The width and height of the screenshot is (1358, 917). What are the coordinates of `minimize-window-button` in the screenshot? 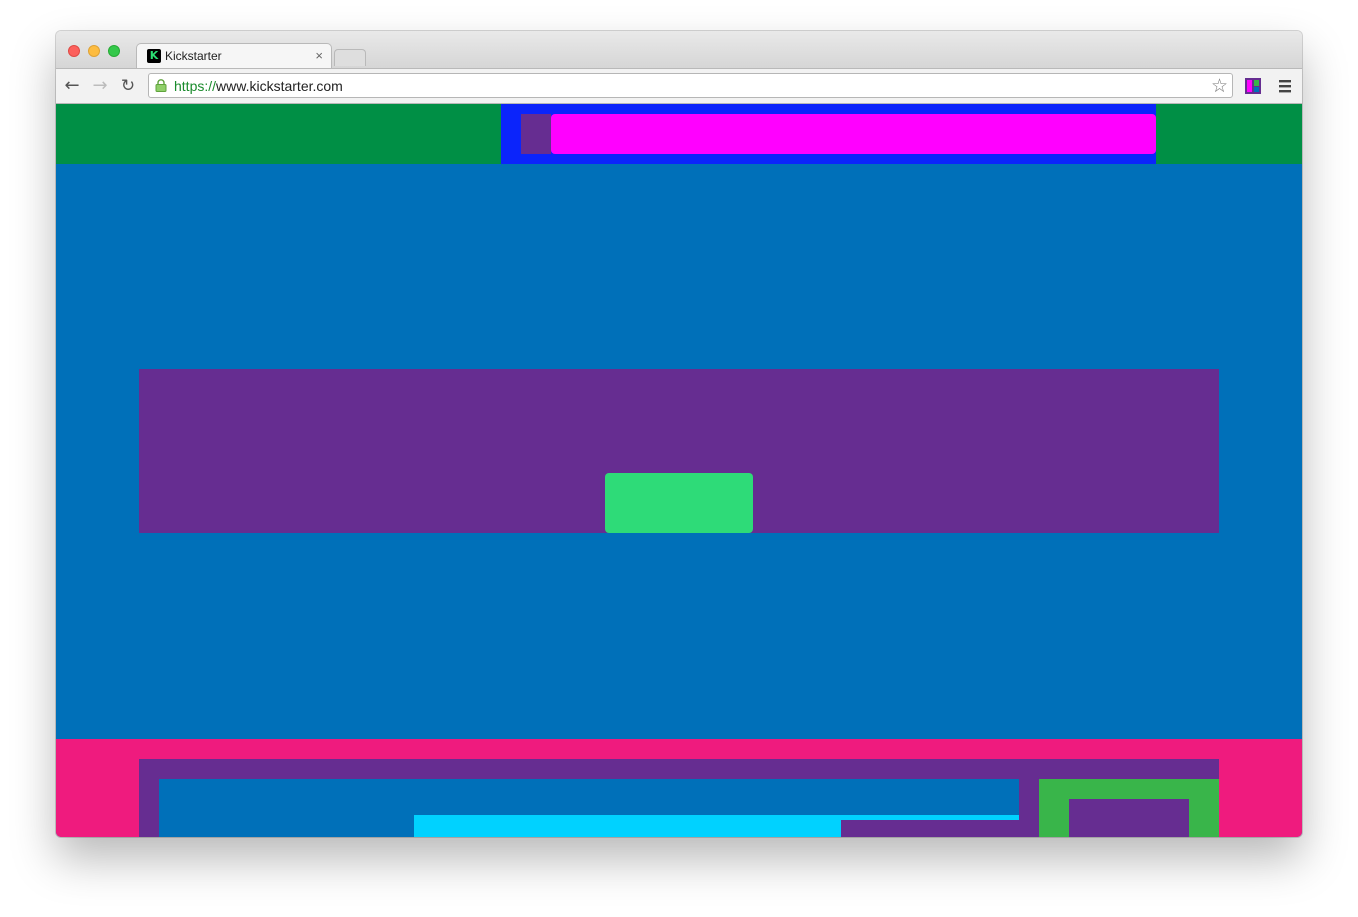 It's located at (94, 51).